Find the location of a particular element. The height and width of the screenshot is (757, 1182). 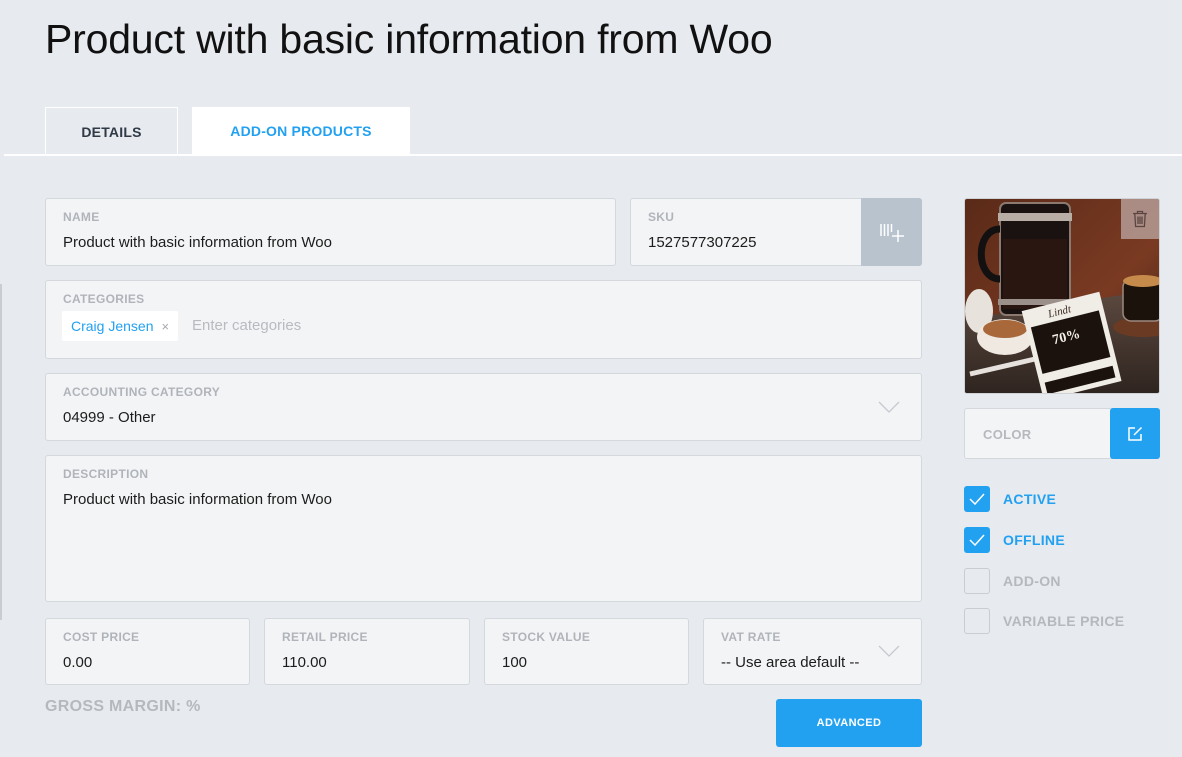

category-chip: Craig Jensen × is located at coordinates (120, 326).